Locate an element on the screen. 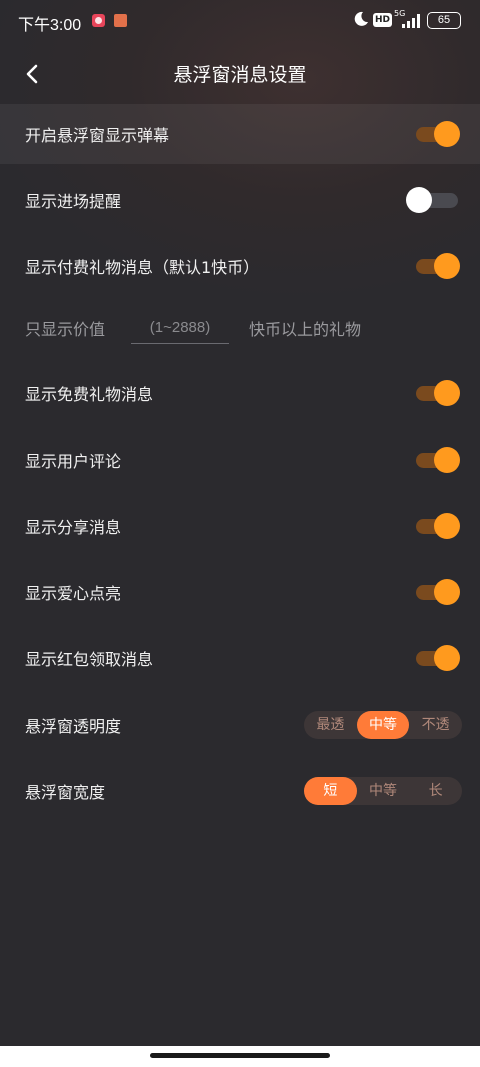 The height and width of the screenshot is (1067, 480). row-width: 悬浮窗宽度 短 中等 长 is located at coordinates (240, 791).